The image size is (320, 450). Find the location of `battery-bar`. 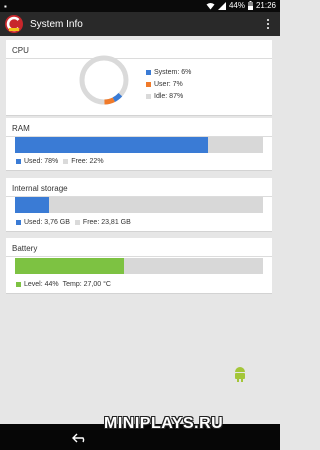

battery-bar is located at coordinates (139, 266).